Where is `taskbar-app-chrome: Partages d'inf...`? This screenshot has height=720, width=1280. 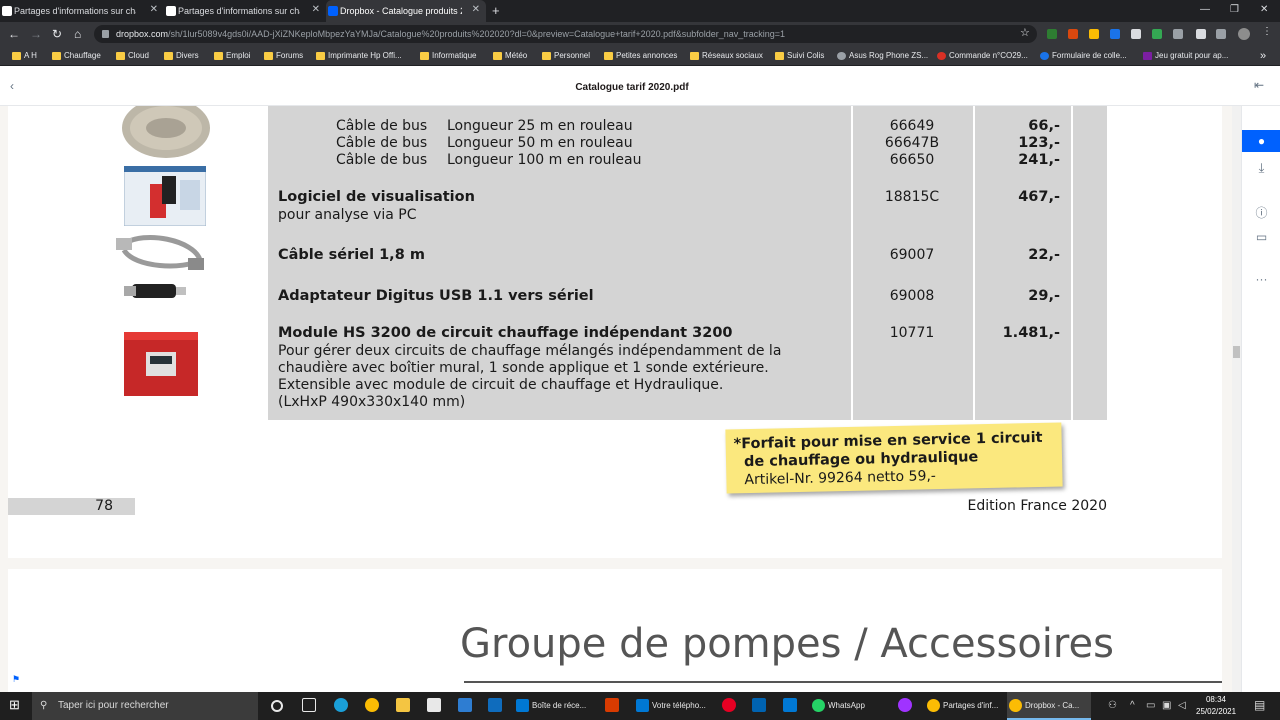 taskbar-app-chrome: Partages d'inf... is located at coordinates (965, 706).